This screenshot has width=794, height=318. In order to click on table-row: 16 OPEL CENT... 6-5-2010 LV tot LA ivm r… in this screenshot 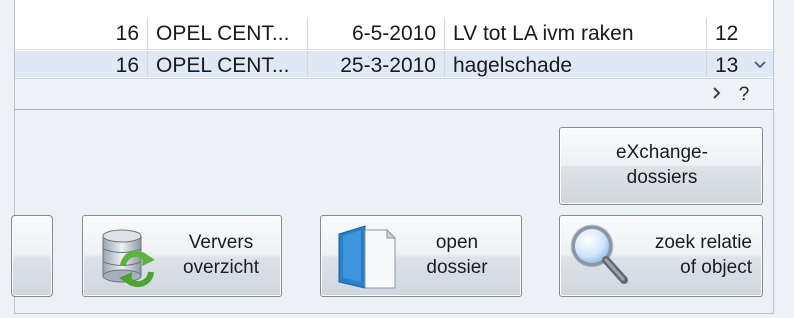, I will do `click(394, 34)`.